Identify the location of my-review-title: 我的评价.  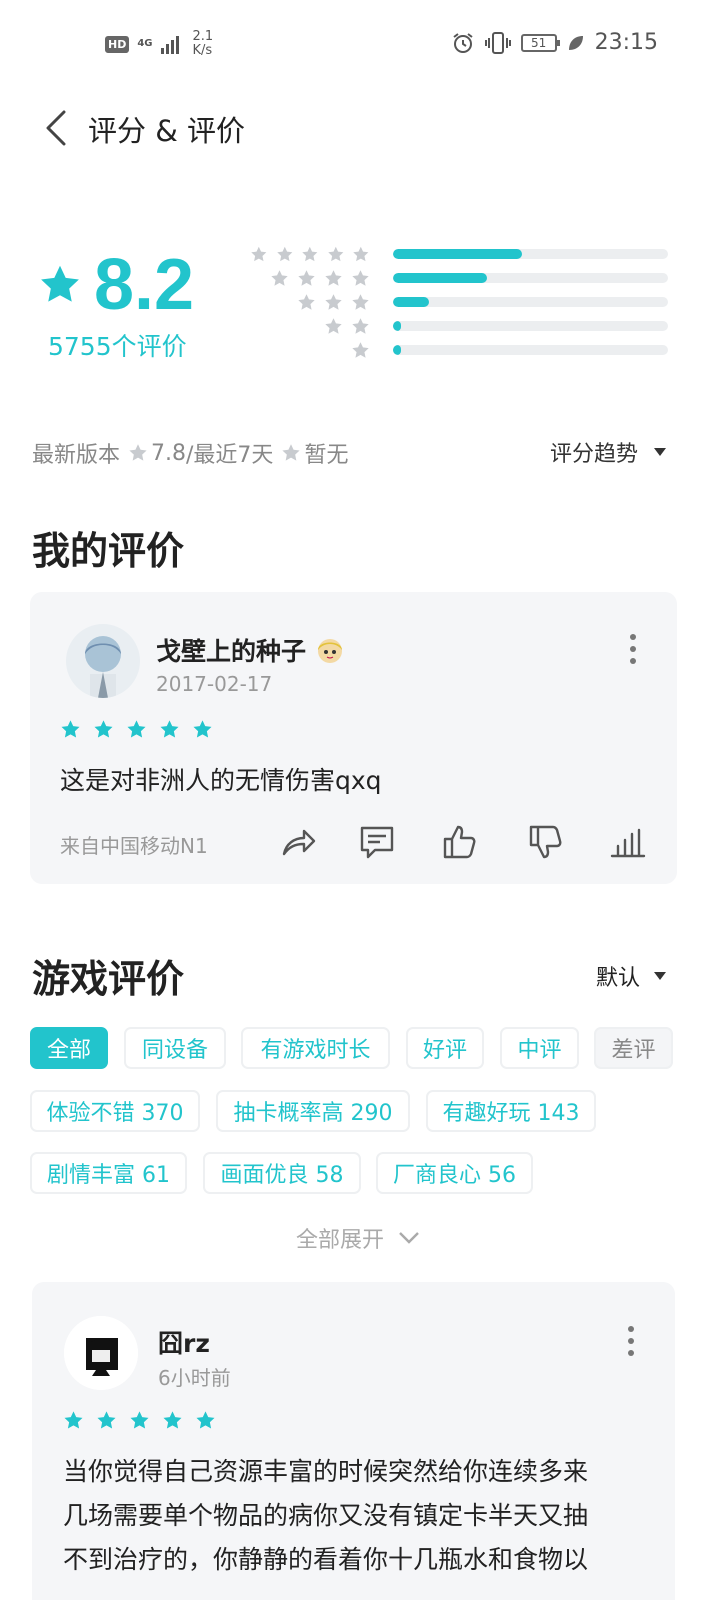
(108, 551).